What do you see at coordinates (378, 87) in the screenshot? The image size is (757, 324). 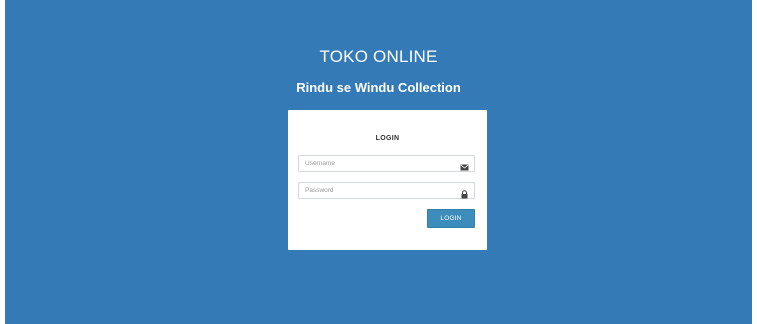 I see `app-subtitle: Rindu se Windu Collection` at bounding box center [378, 87].